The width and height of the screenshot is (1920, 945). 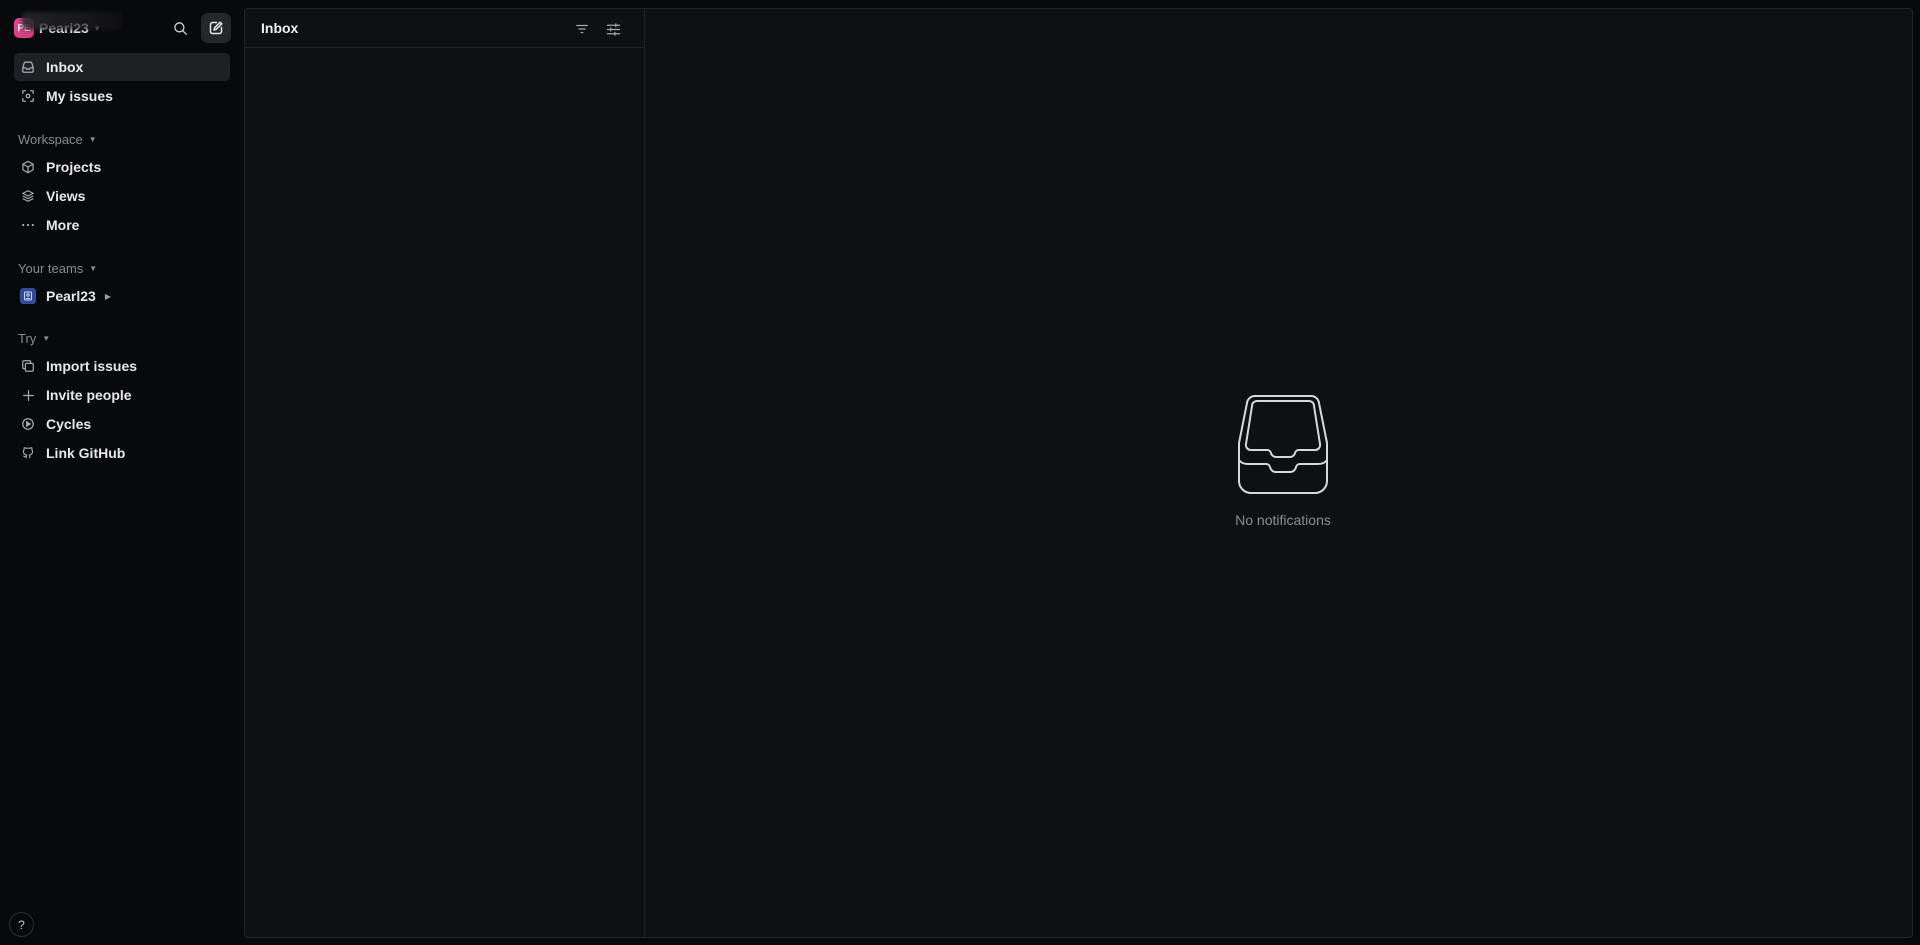 What do you see at coordinates (107, 296) in the screenshot?
I see `caret-right-icon: ▶` at bounding box center [107, 296].